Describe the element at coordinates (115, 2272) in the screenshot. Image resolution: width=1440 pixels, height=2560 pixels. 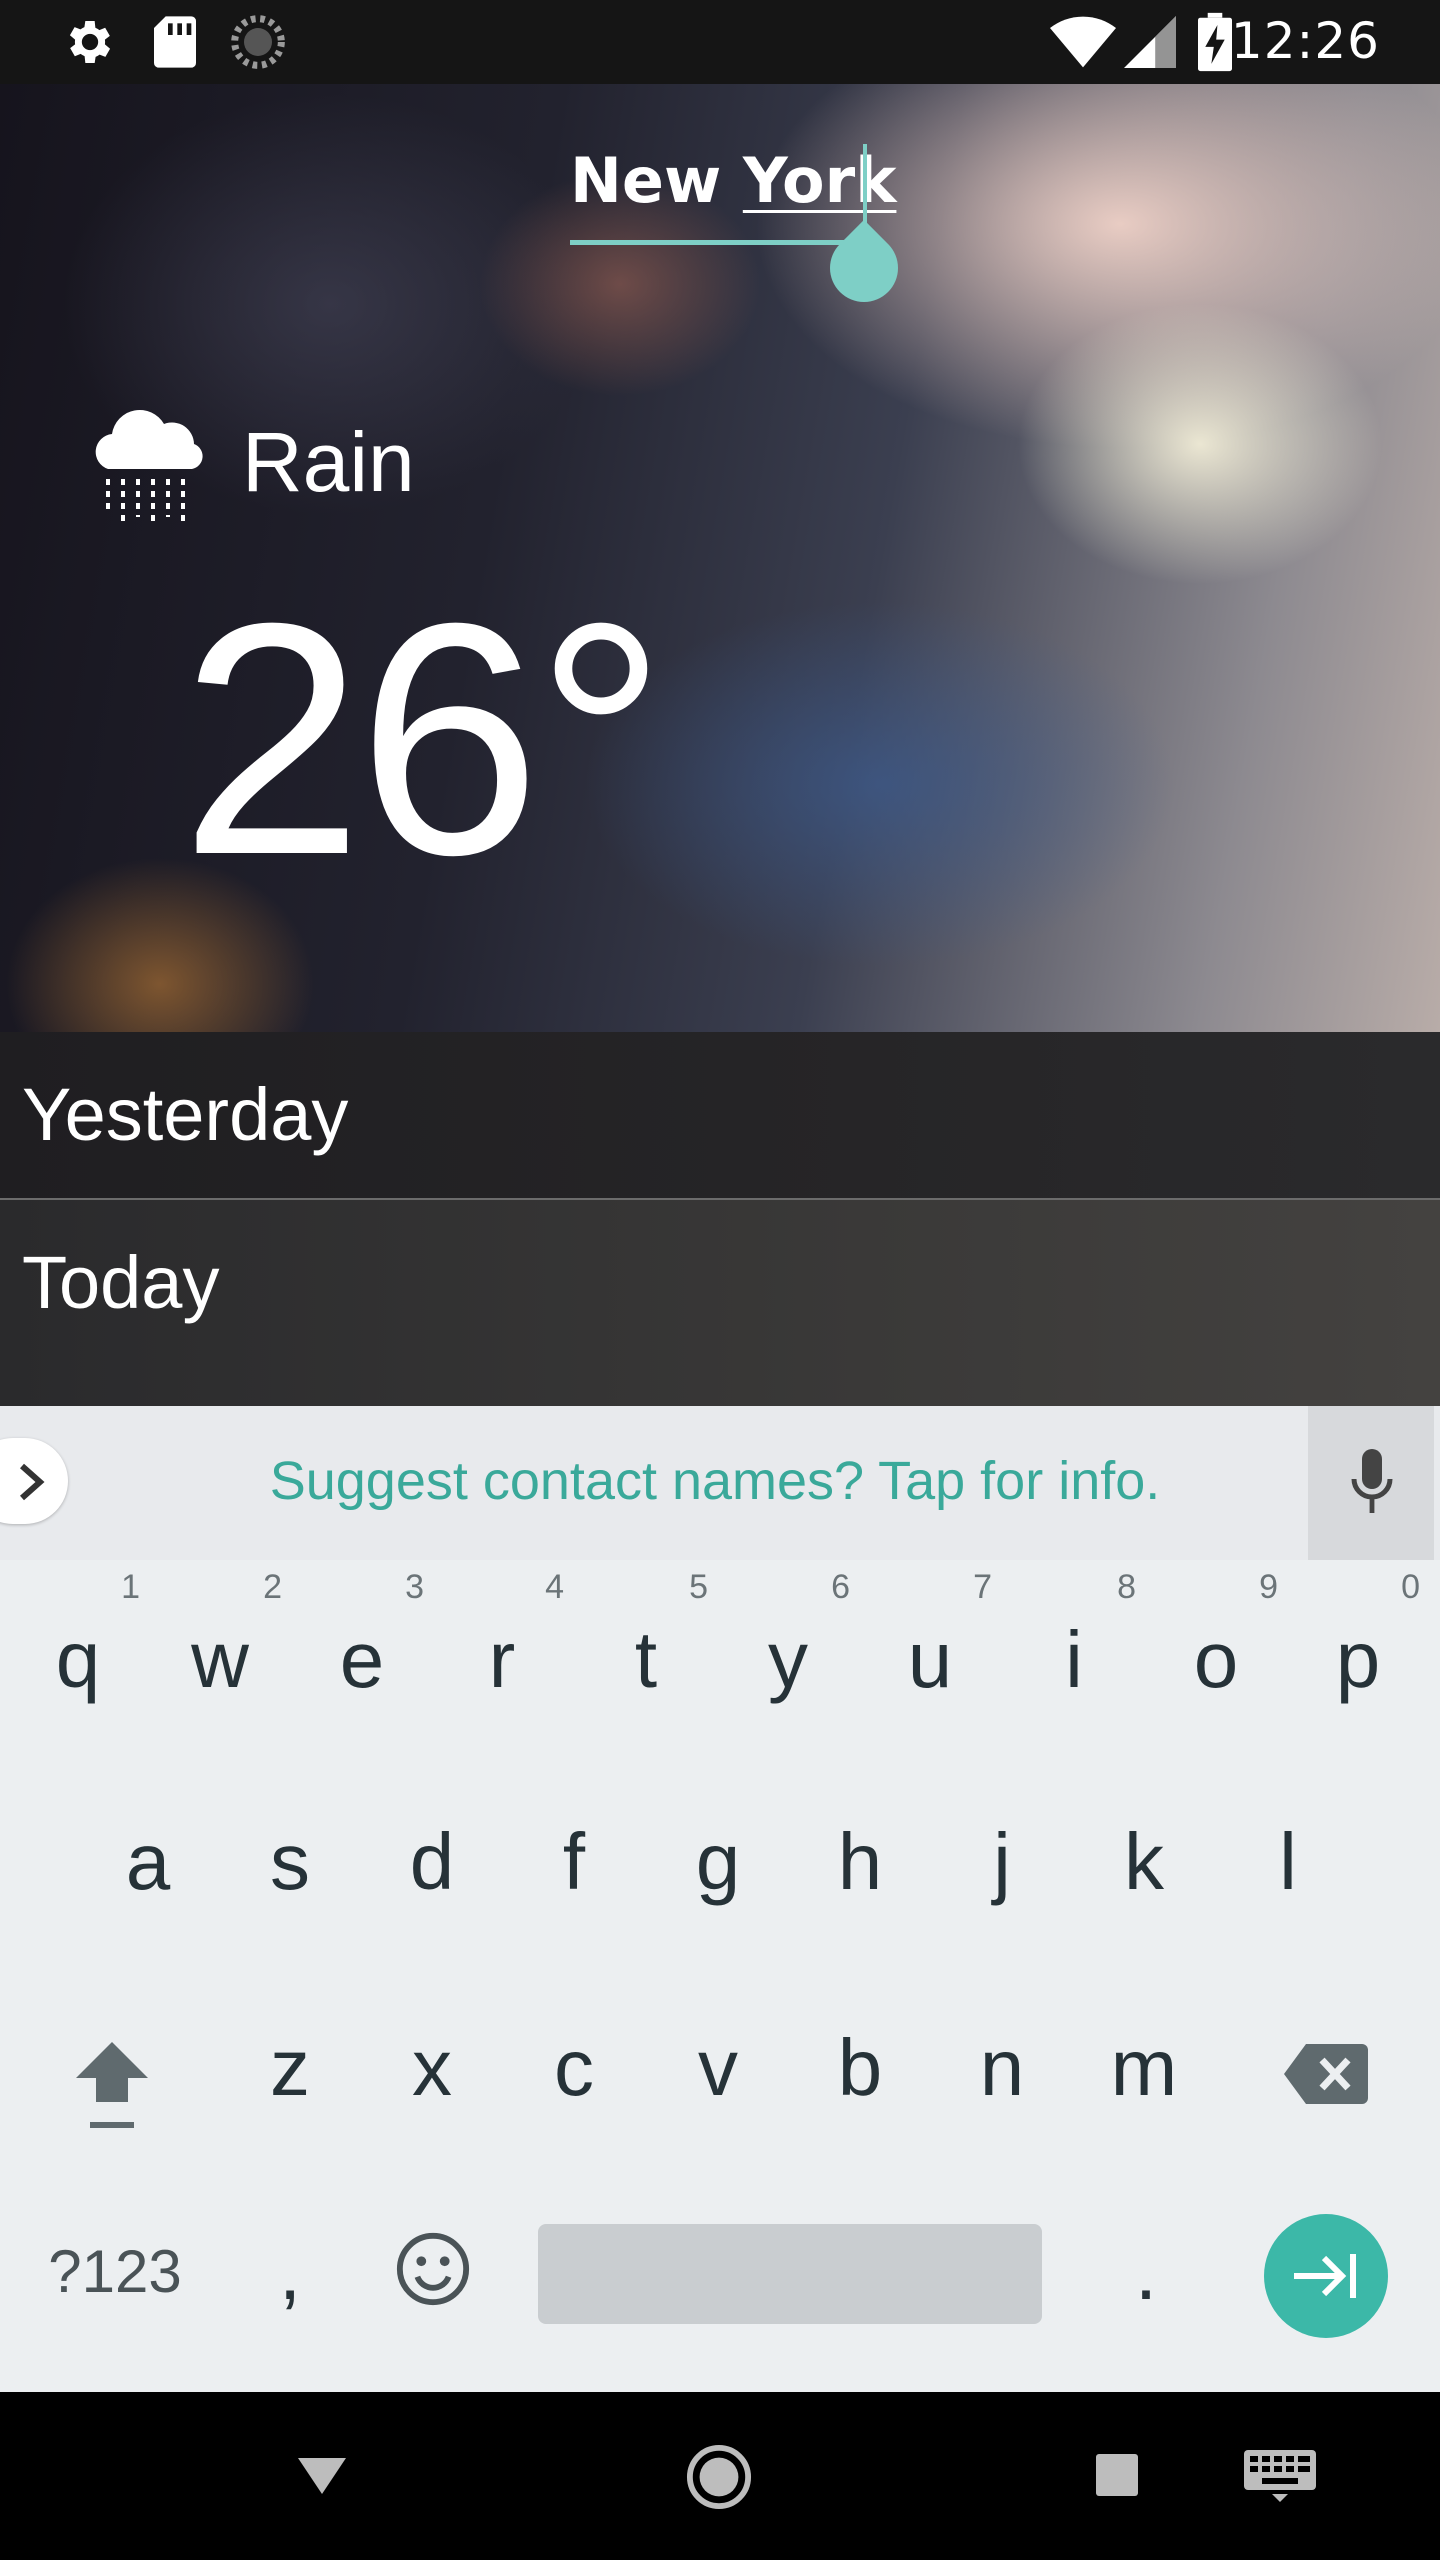
I see `symbols-key: ?123` at that location.